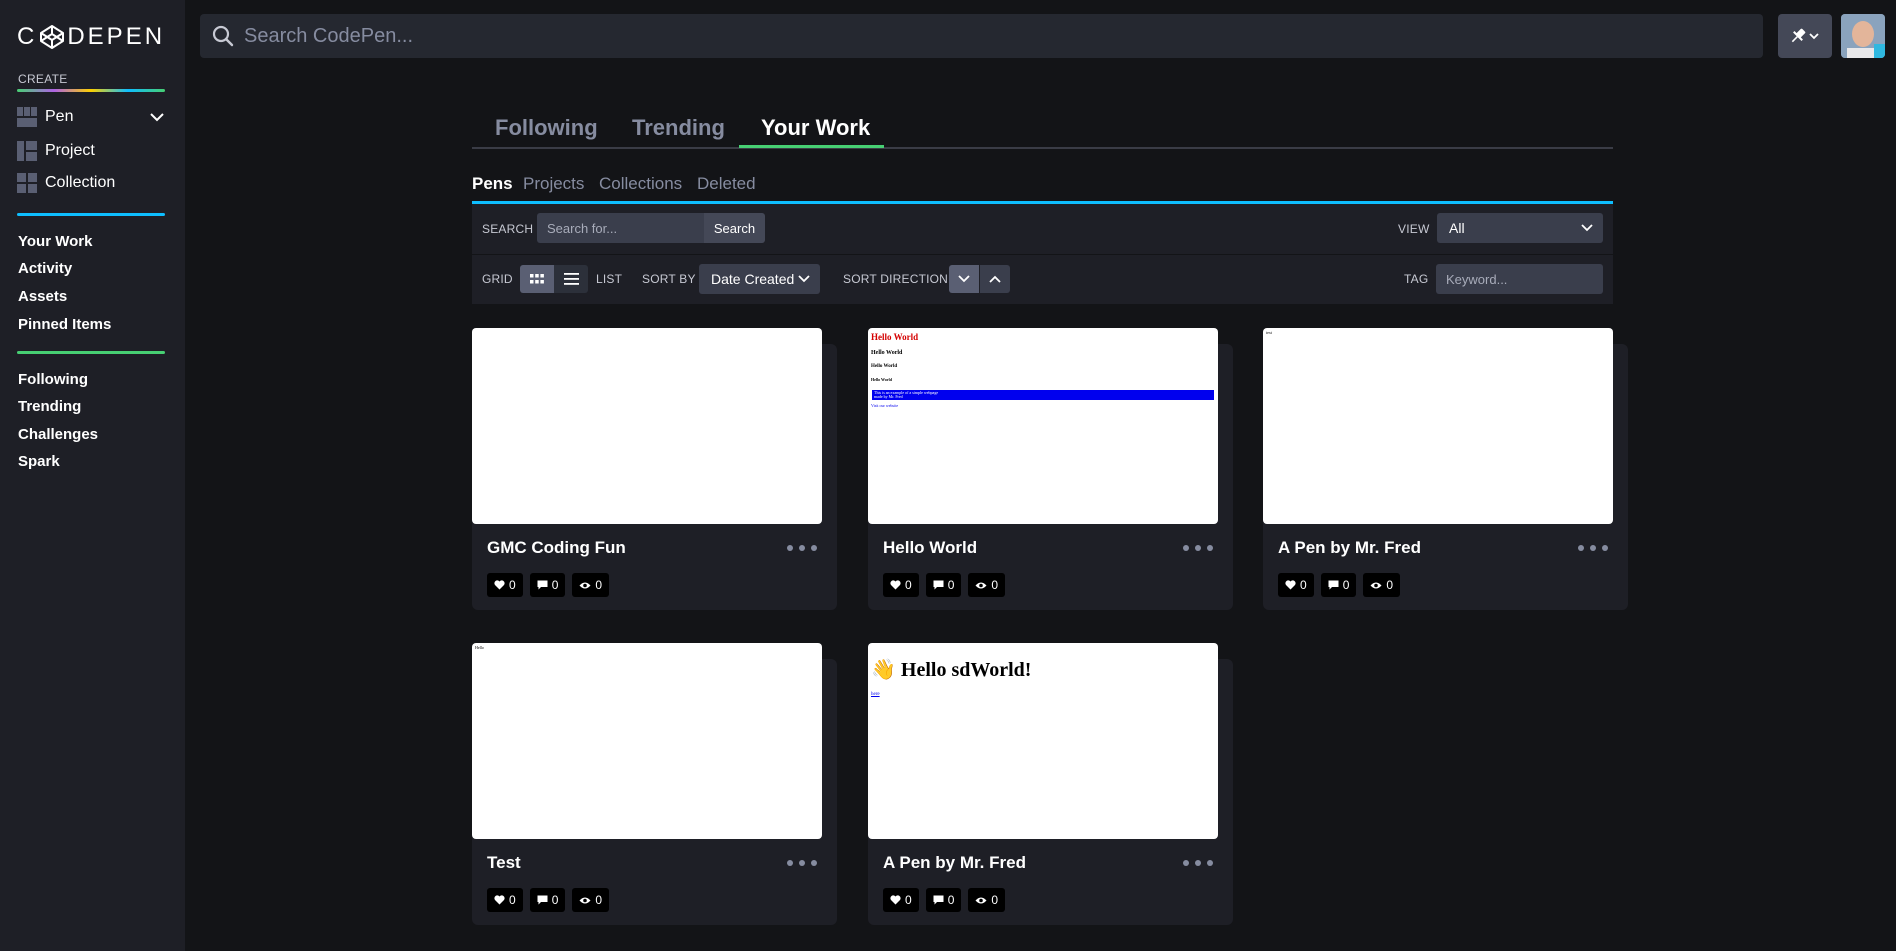 The width and height of the screenshot is (1896, 951). Describe the element at coordinates (930, 548) in the screenshot. I see `pen-title: Hello World` at that location.